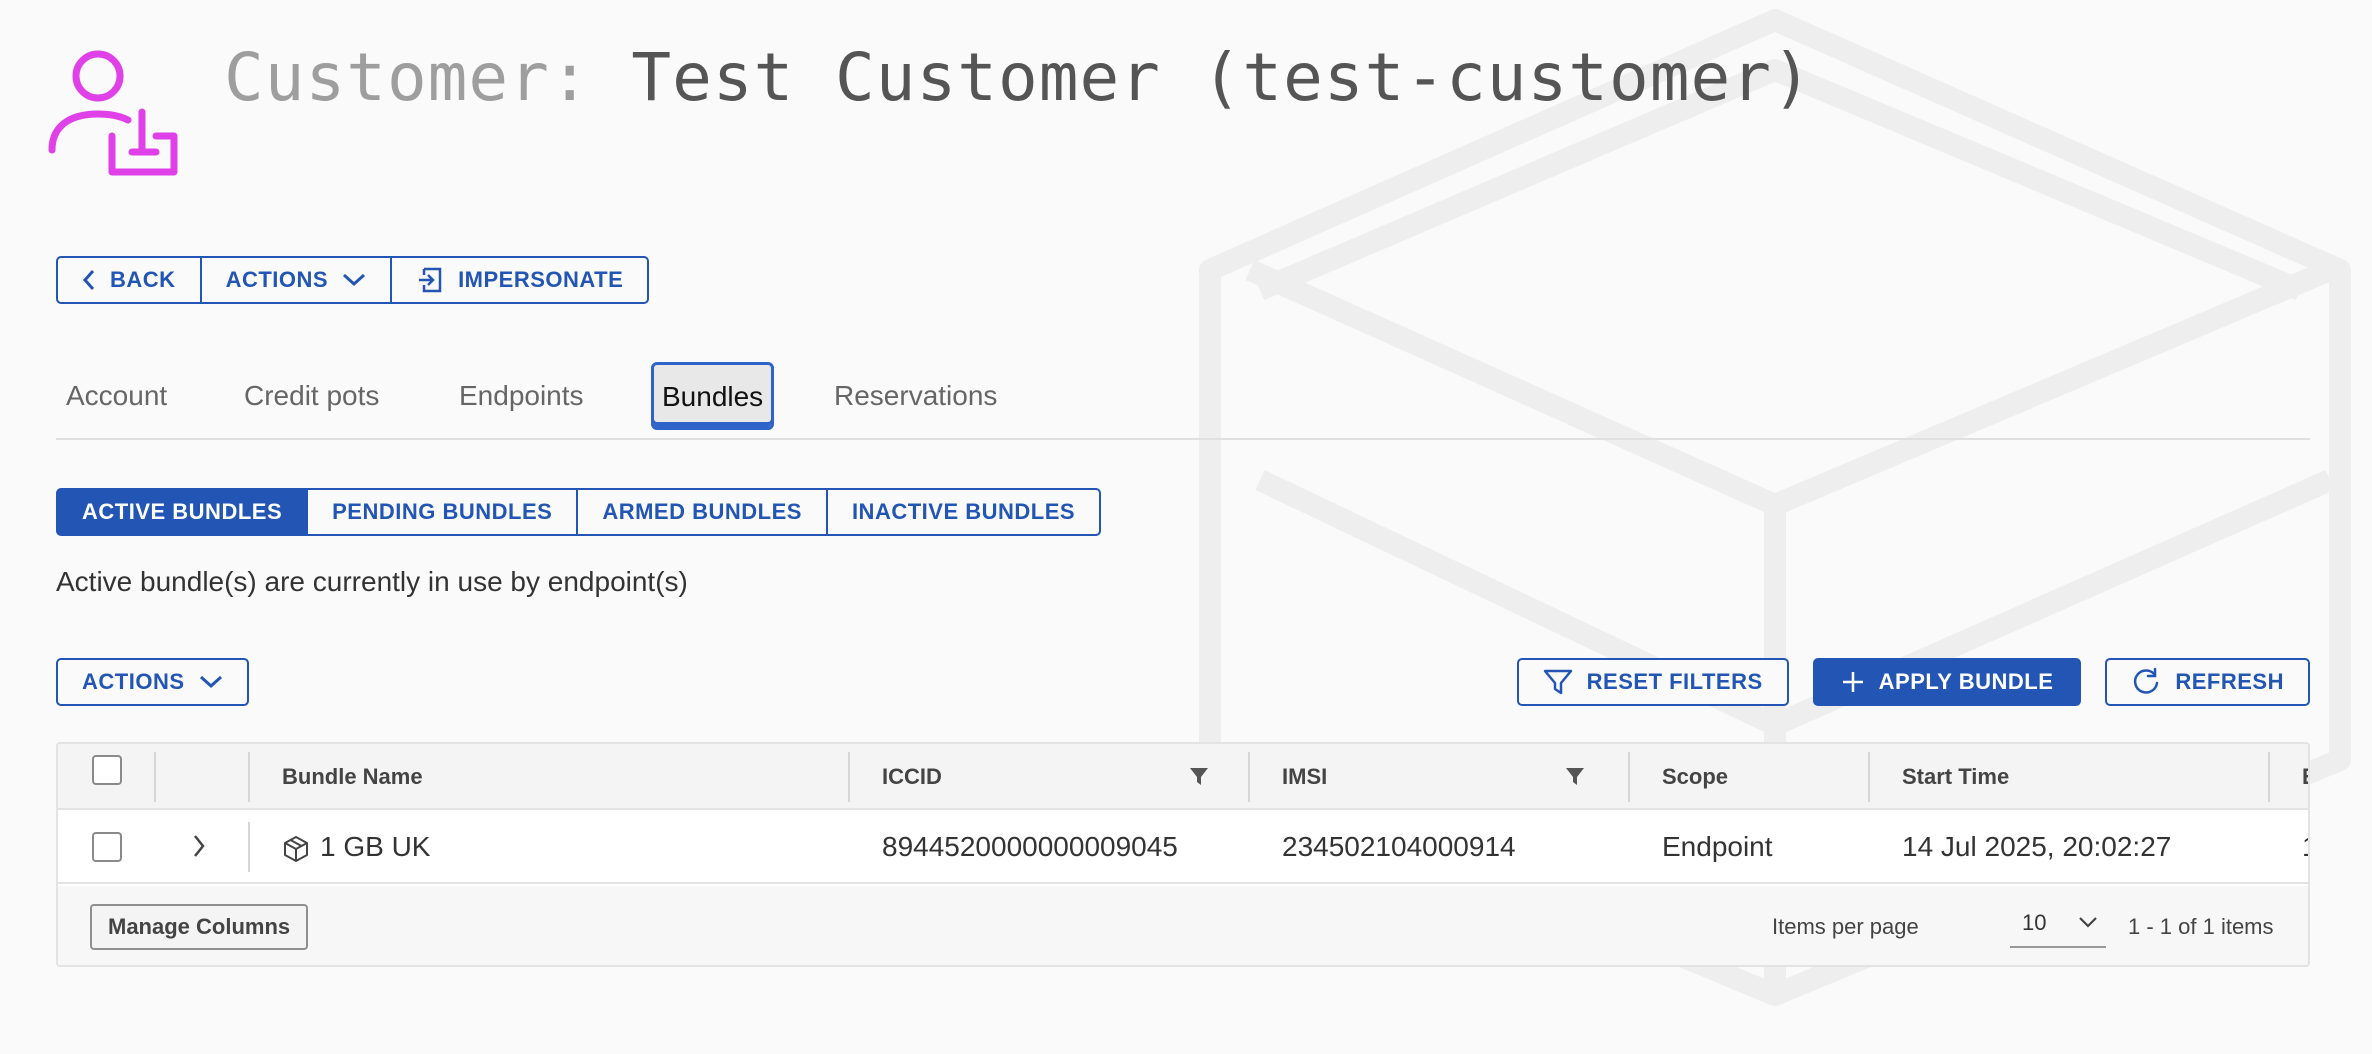 This screenshot has height=1054, width=2372. What do you see at coordinates (113, 113) in the screenshot?
I see `user-import-icon` at bounding box center [113, 113].